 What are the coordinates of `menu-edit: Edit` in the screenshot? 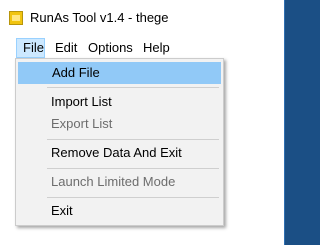 It's located at (66, 48).